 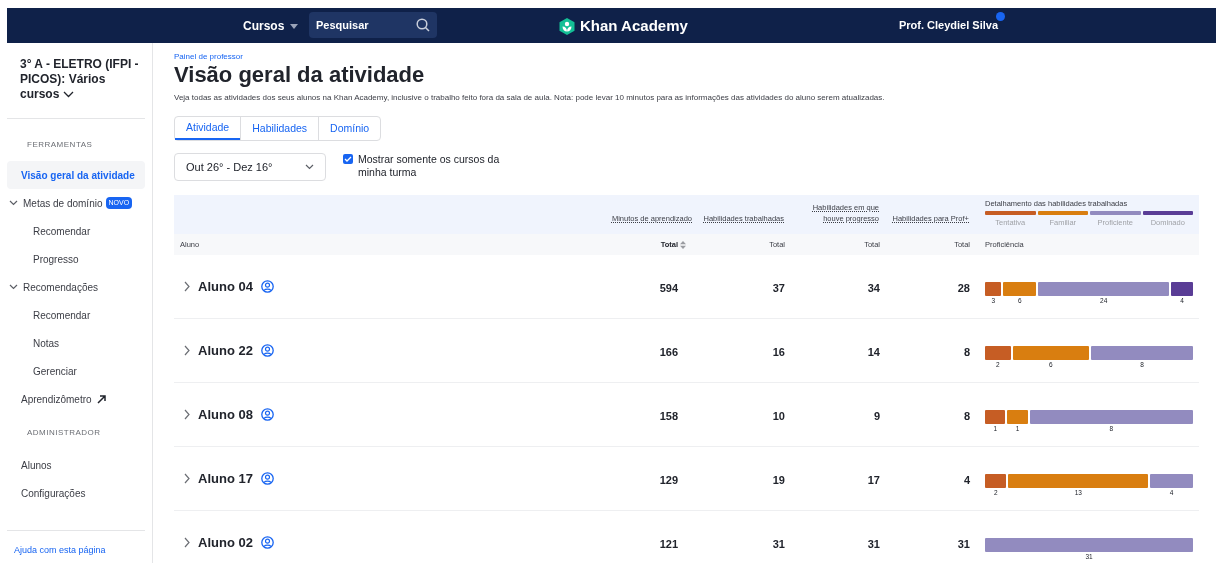 What do you see at coordinates (687, 57) in the screenshot?
I see `breadcrumb-link: Painel de professor` at bounding box center [687, 57].